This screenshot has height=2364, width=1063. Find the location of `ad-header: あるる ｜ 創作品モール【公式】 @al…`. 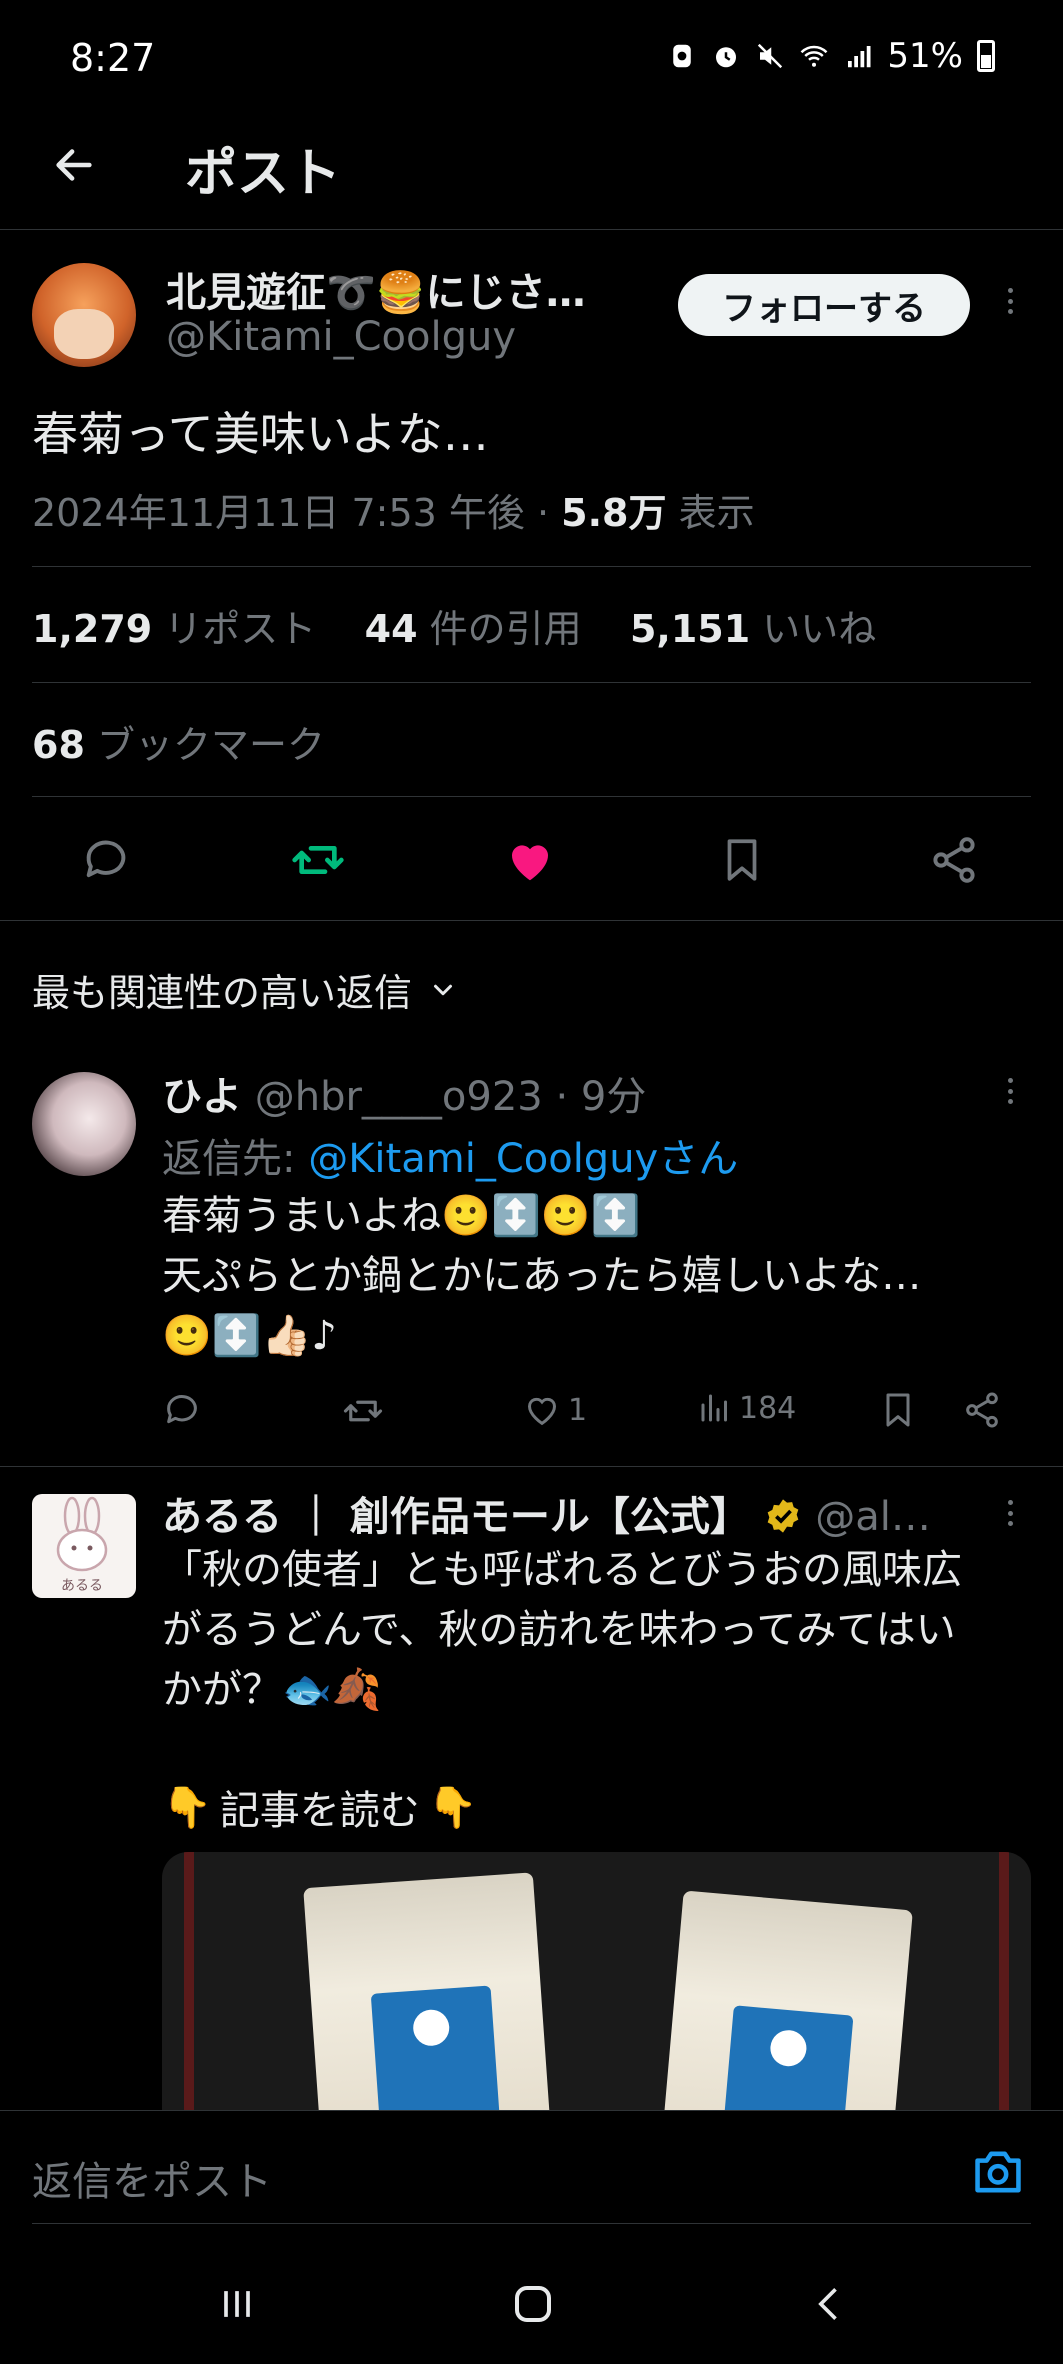

ad-header: あるる ｜ 創作品モール【公式】 @al… is located at coordinates (577, 1513).